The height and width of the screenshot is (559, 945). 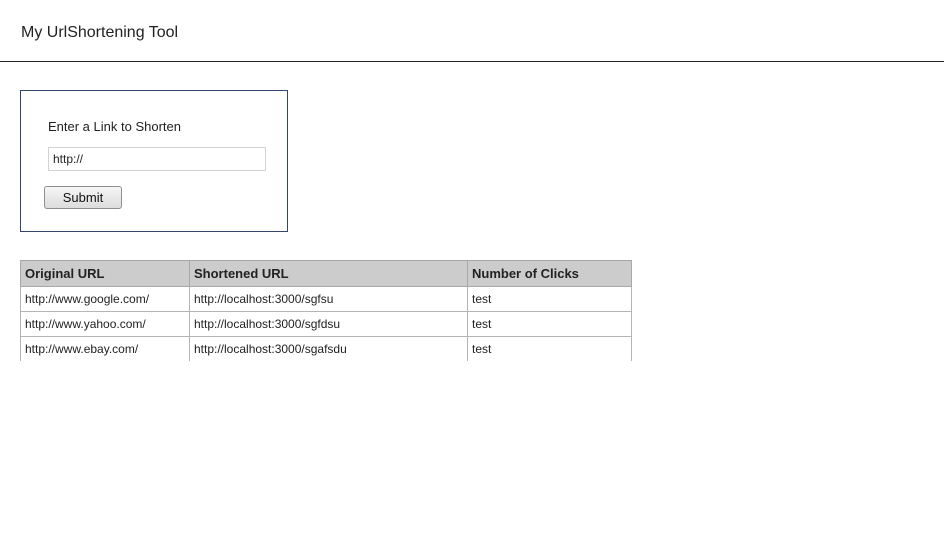 What do you see at coordinates (83, 197) in the screenshot?
I see `submit-button: Submit` at bounding box center [83, 197].